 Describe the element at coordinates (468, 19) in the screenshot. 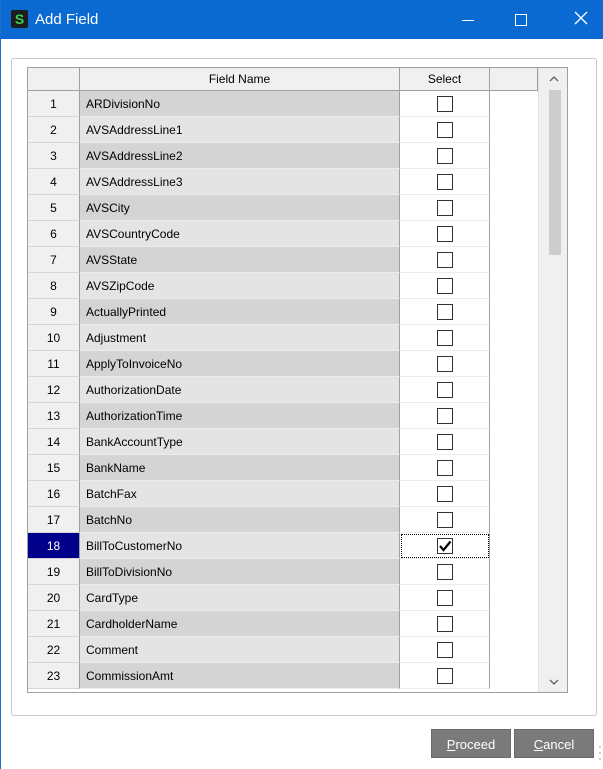

I see `minimize-button` at that location.